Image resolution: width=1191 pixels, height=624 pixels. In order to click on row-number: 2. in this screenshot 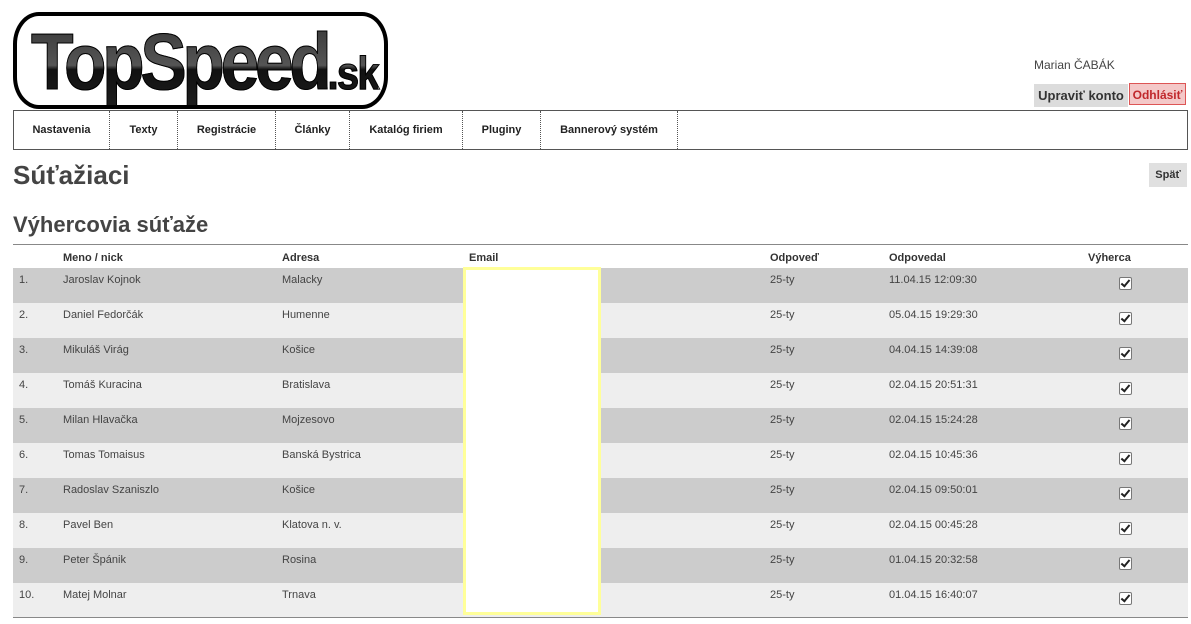, I will do `click(24, 314)`.